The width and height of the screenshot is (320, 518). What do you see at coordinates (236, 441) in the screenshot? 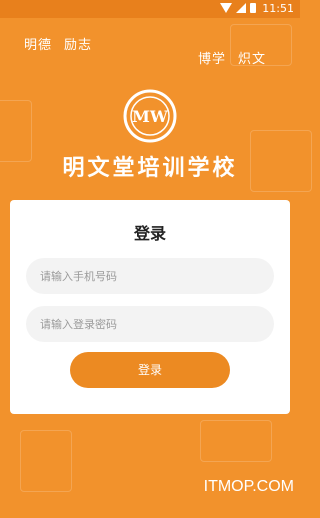
I see `decor-book` at bounding box center [236, 441].